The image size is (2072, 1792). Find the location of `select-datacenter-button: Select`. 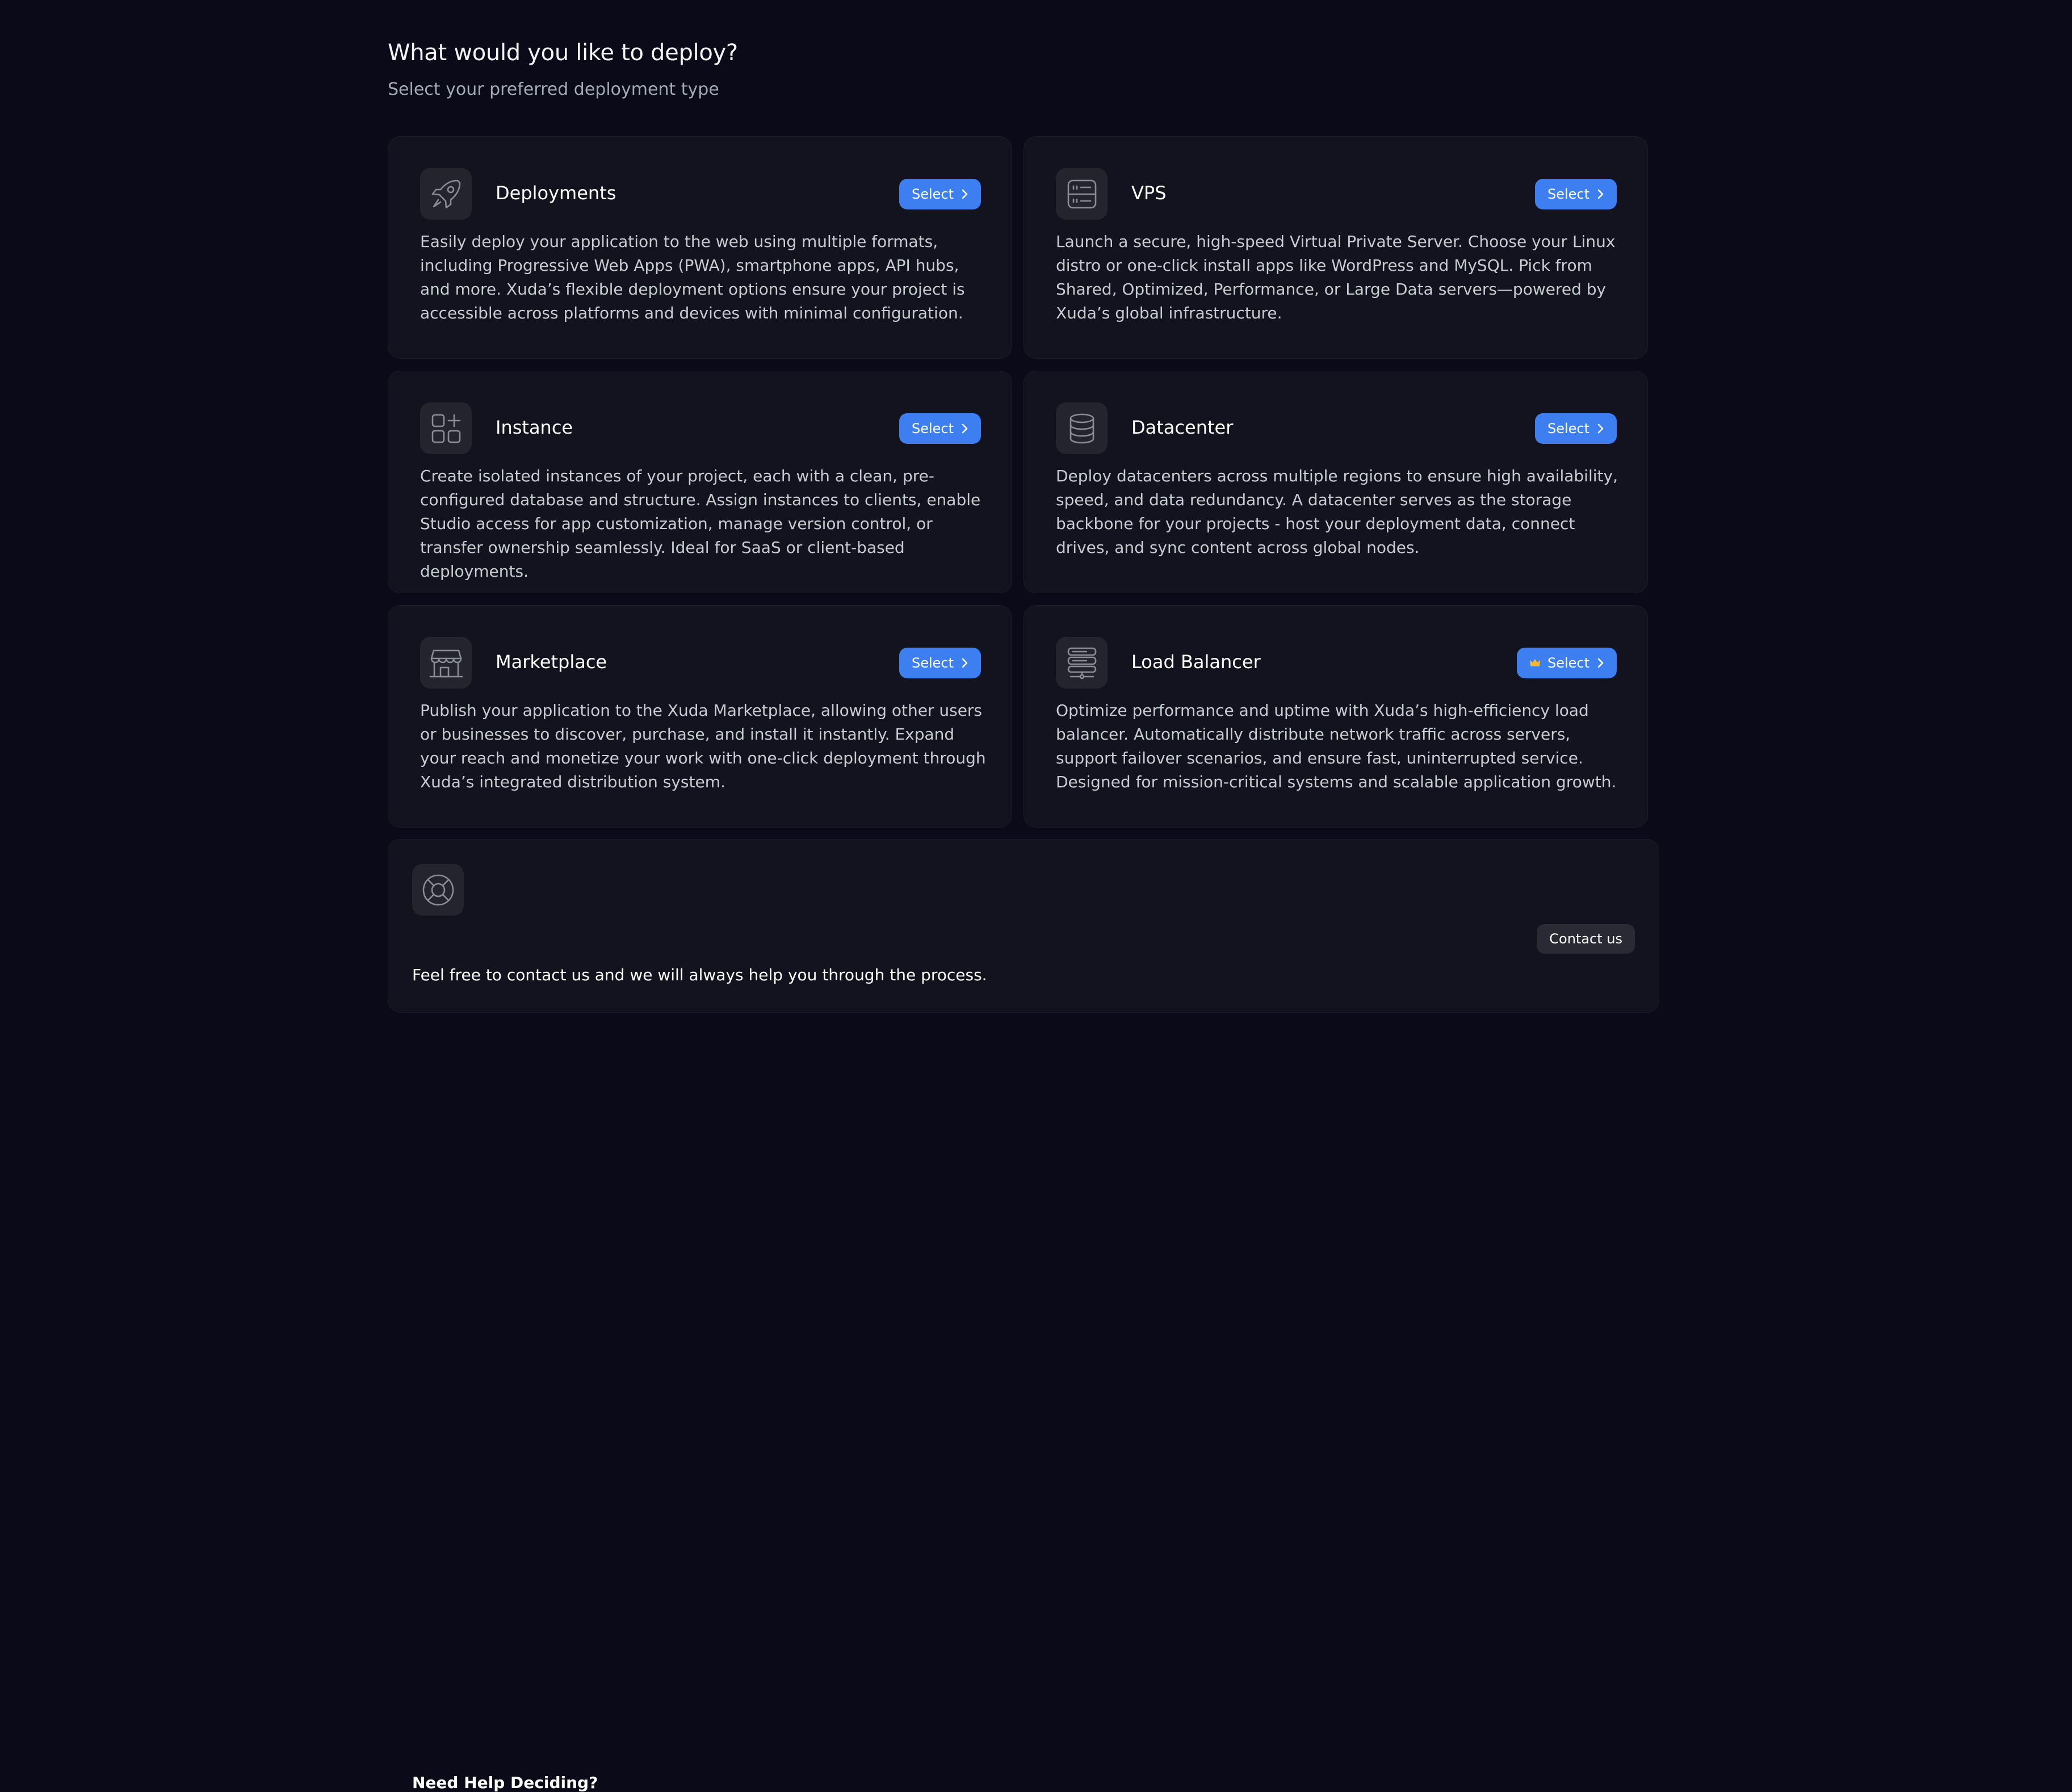

select-datacenter-button: Select is located at coordinates (1575, 428).